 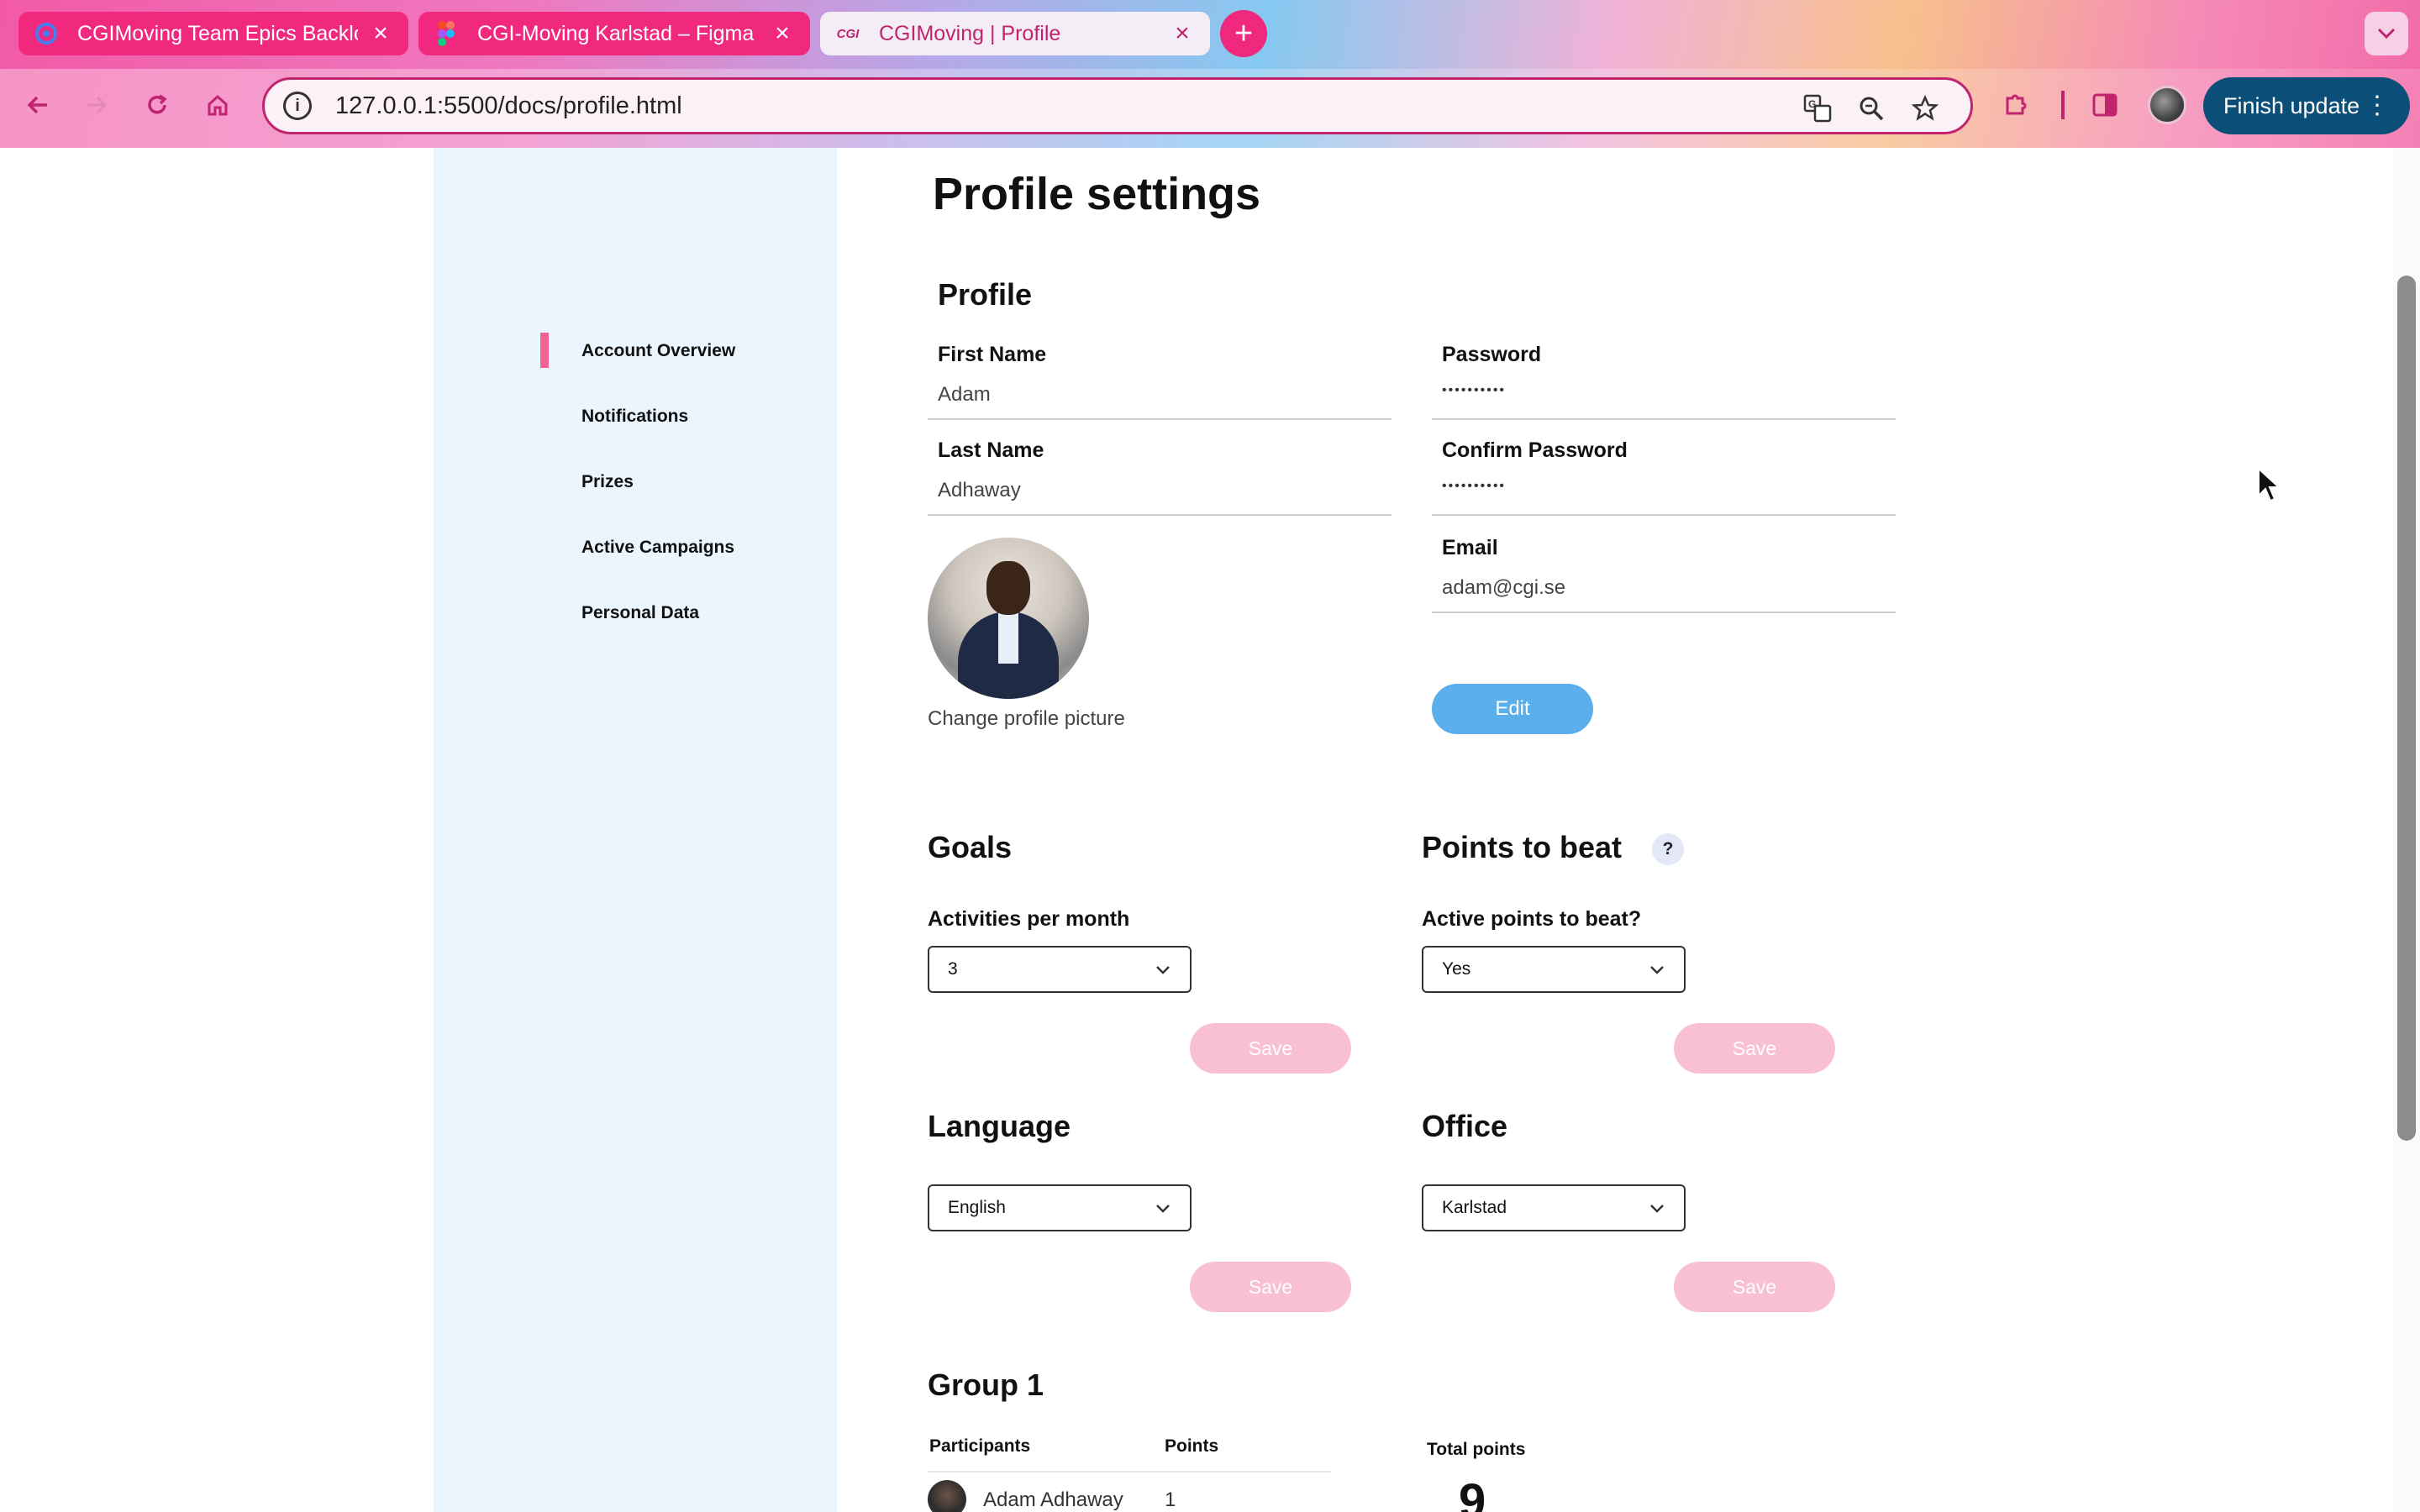 What do you see at coordinates (1243, 33) in the screenshot?
I see `new-tab-button: +` at bounding box center [1243, 33].